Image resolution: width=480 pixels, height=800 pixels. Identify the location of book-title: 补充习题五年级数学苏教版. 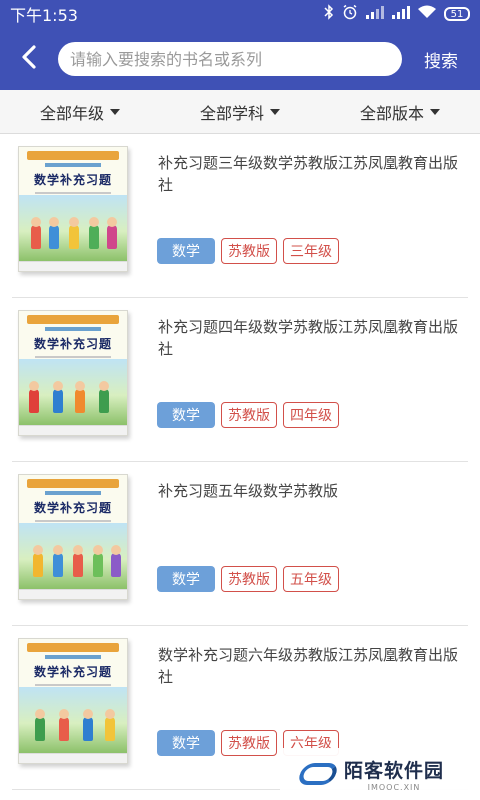
(248, 491).